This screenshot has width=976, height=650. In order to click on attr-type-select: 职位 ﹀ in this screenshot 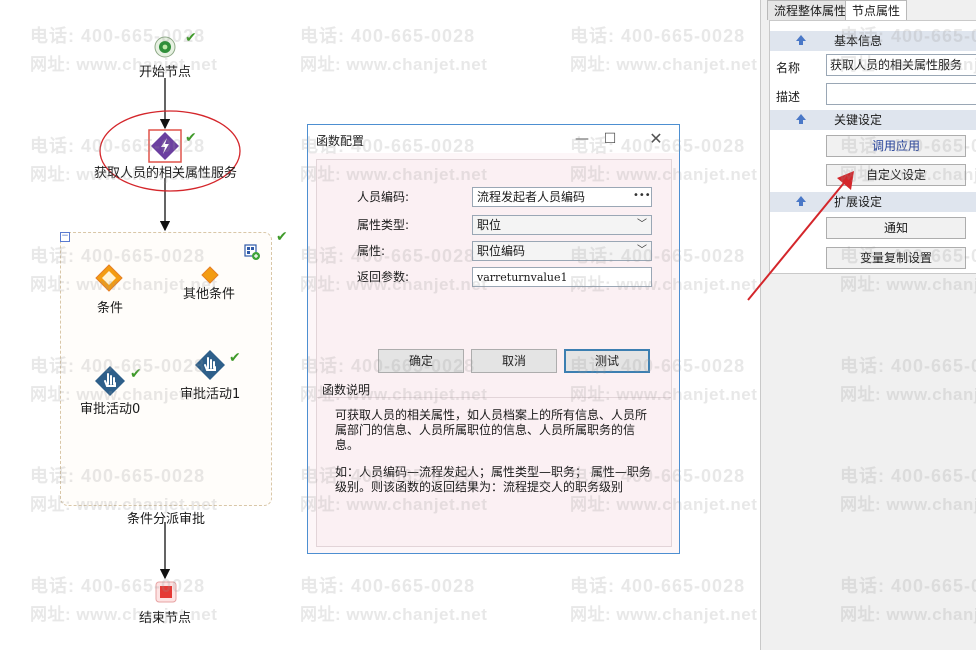, I will do `click(562, 225)`.